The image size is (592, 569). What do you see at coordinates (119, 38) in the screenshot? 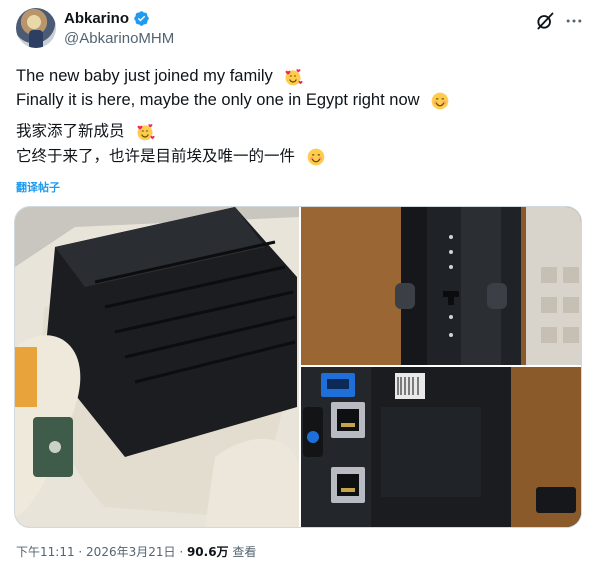
I see `author-handle: @AbkarinoMHM` at bounding box center [119, 38].